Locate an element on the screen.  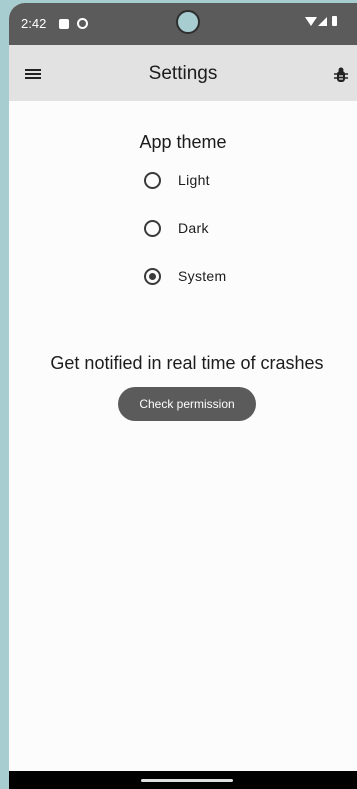
theme-option-system: System is located at coordinates (185, 276).